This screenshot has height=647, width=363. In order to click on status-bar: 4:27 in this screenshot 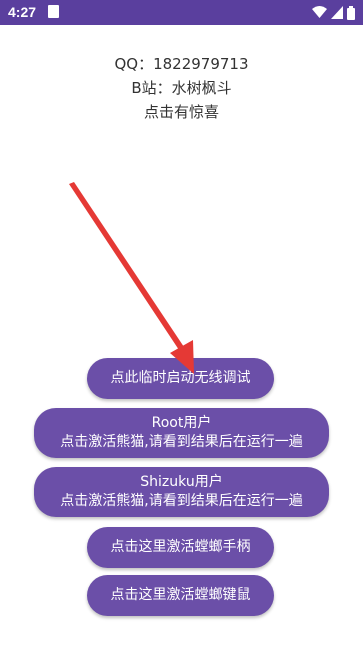, I will do `click(181, 12)`.